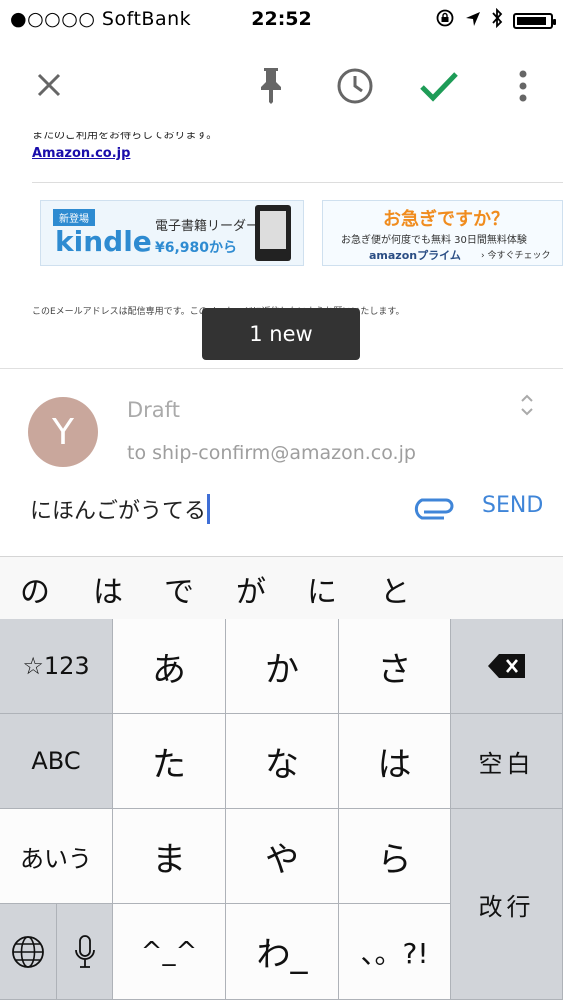  What do you see at coordinates (125, 136) in the screenshot?
I see `email-snippet: またのご利用をお待ちしております。` at bounding box center [125, 136].